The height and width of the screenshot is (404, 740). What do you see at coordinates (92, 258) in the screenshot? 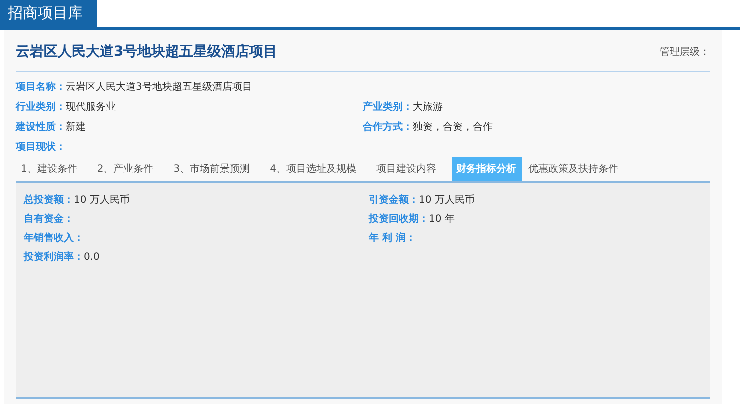
I see `field-value: 0.0` at bounding box center [92, 258].